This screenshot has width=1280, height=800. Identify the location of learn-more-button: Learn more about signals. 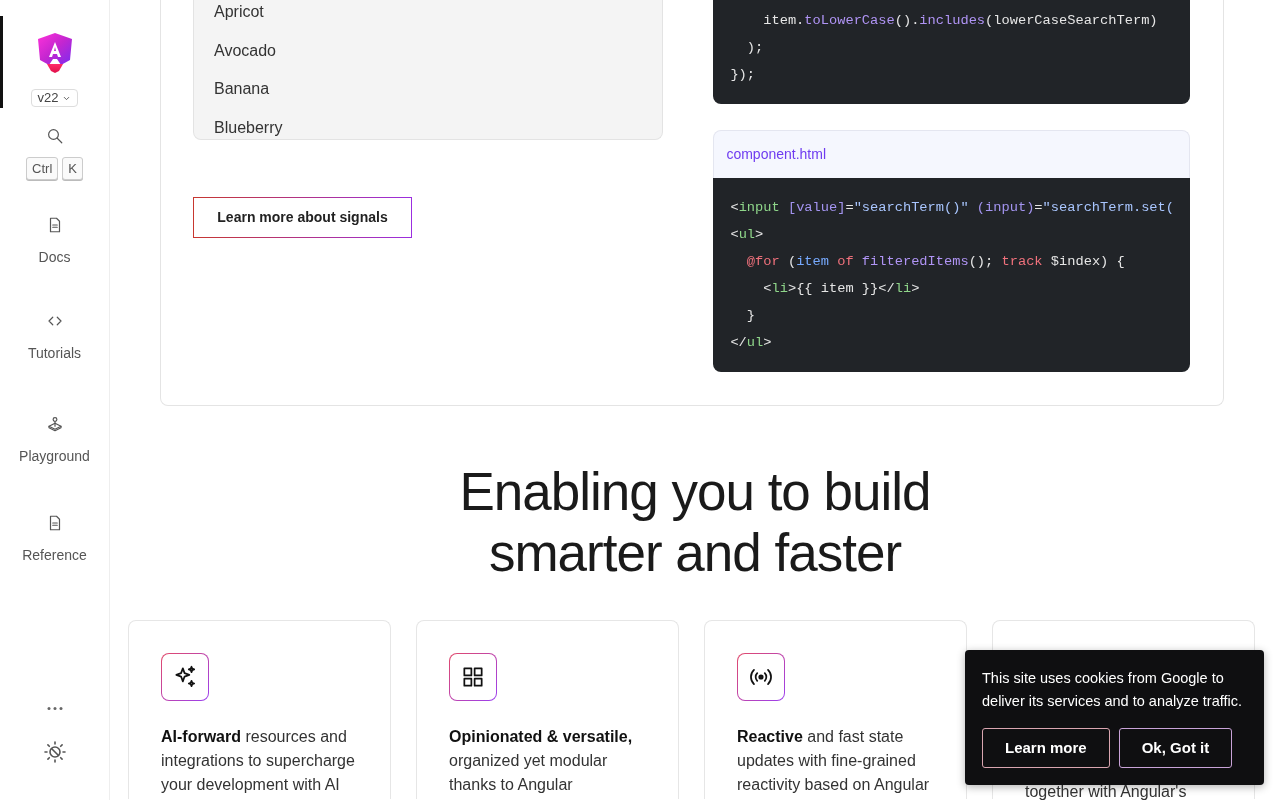
(302, 217).